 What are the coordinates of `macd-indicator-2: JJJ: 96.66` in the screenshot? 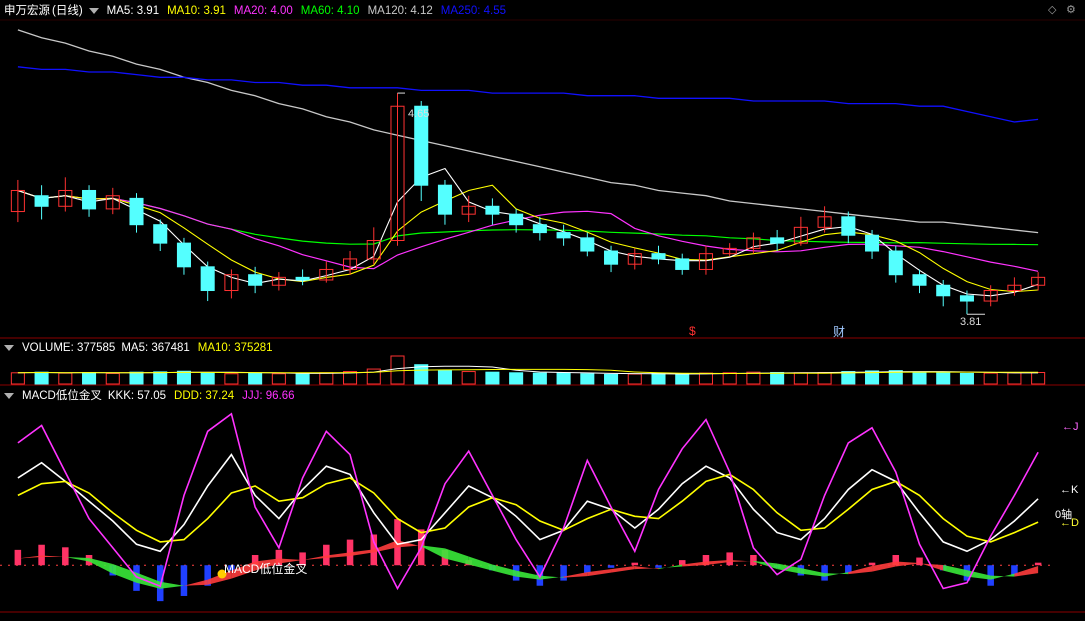 It's located at (268, 396).